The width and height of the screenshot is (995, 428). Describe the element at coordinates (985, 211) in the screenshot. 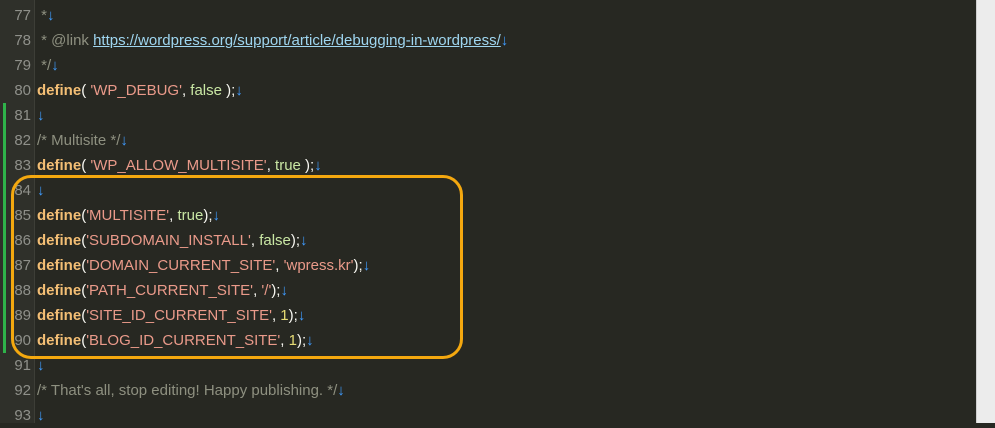

I see `vertical-scrollbar` at that location.